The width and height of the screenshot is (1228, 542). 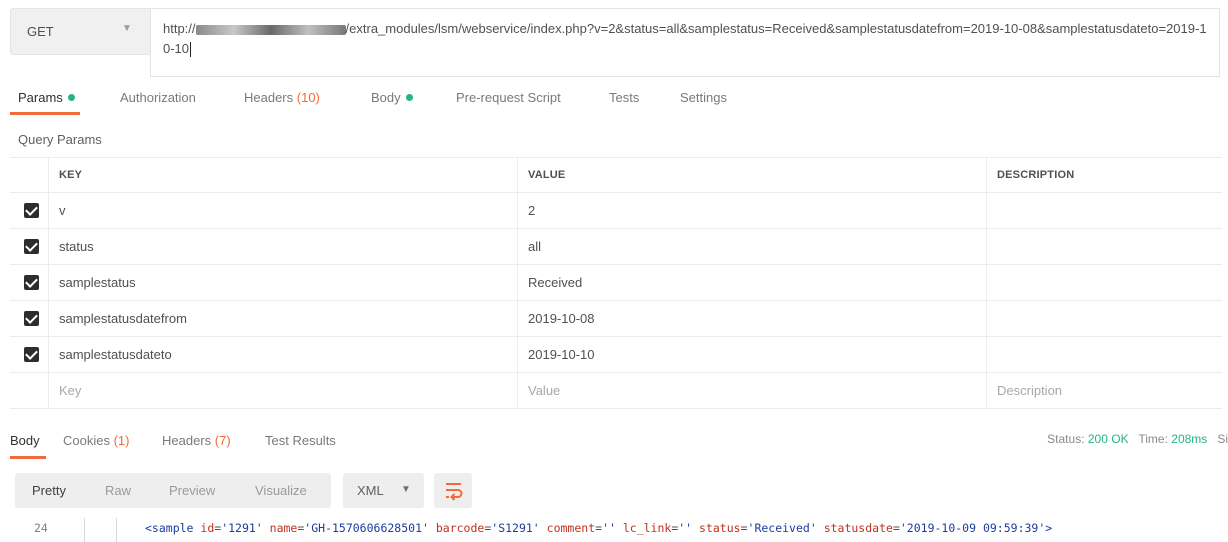 What do you see at coordinates (282, 354) in the screenshot?
I see `param-key-cell: samplestatusdateto` at bounding box center [282, 354].